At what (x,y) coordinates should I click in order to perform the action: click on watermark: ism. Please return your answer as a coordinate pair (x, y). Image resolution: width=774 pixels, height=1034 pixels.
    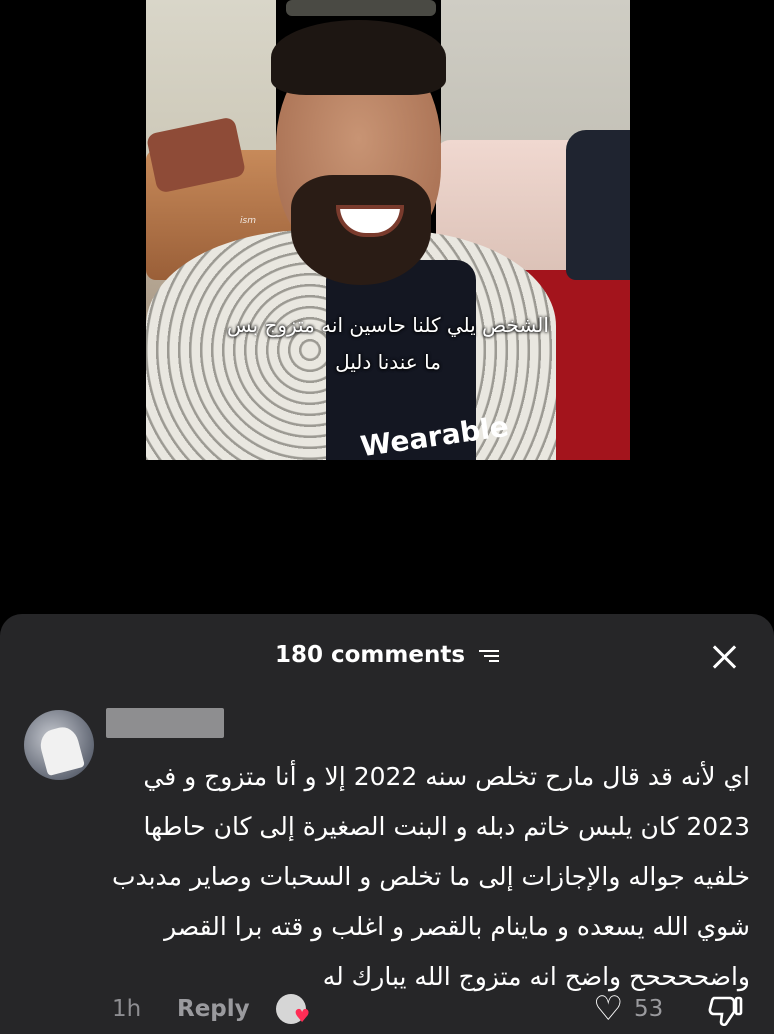
    Looking at the image, I should click on (248, 221).